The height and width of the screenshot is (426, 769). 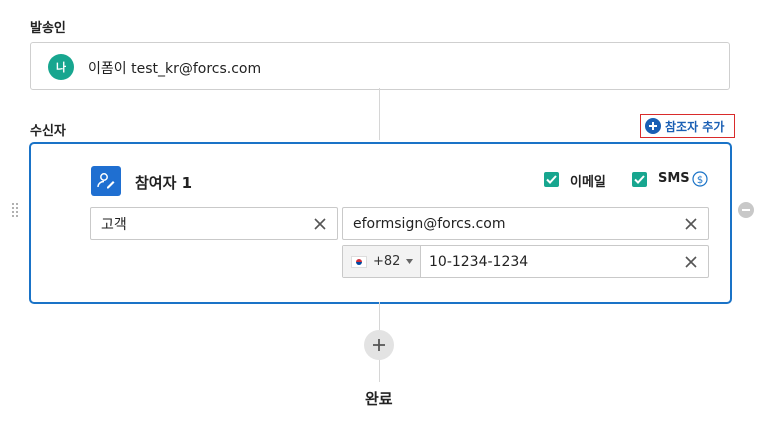 I want to click on clear-phone-icon, so click(x=691, y=262).